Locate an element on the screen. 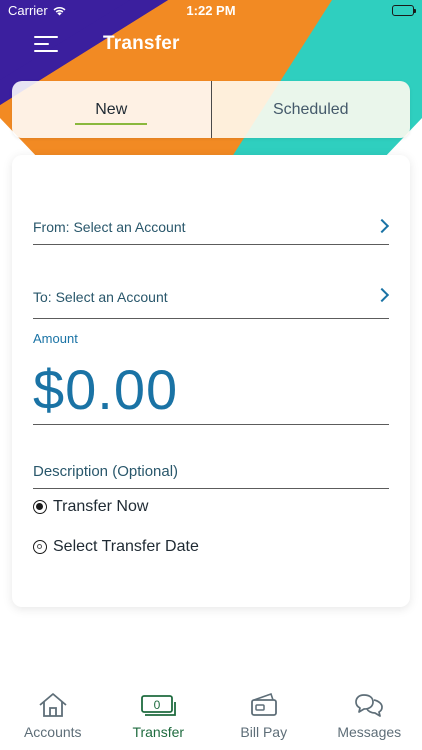  money-transfer-icon: 0 is located at coordinates (158, 704).